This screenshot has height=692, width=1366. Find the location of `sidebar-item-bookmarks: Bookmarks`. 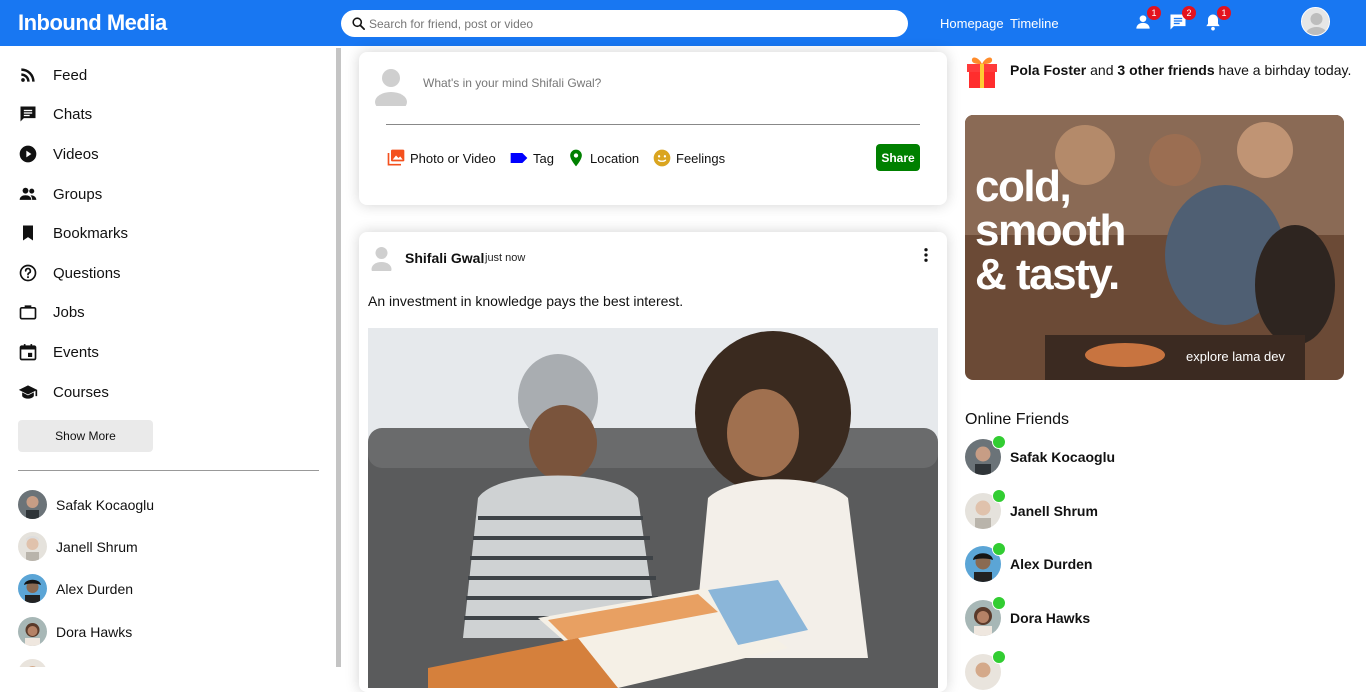

sidebar-item-bookmarks: Bookmarks is located at coordinates (73, 233).